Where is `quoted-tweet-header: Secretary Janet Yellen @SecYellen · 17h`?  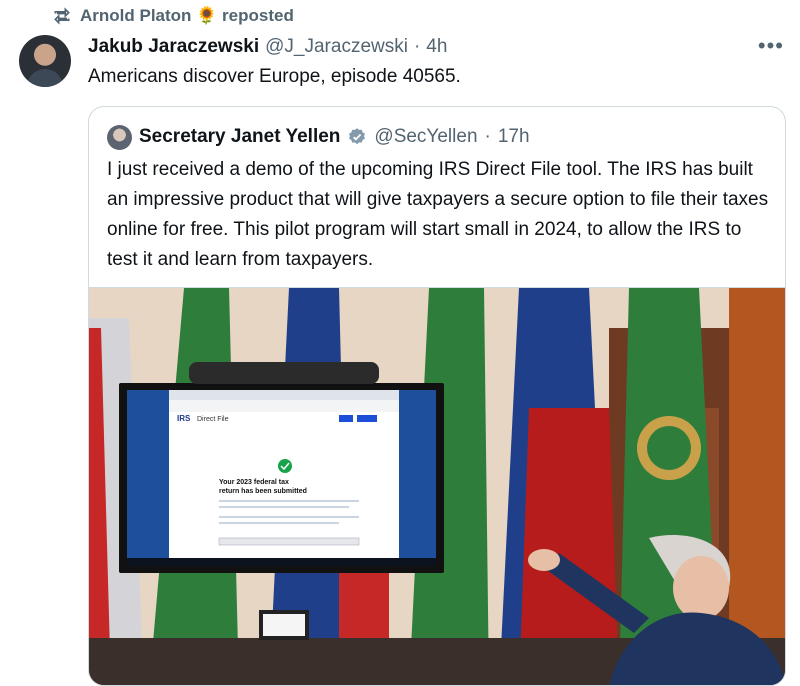
quoted-tweet-header: Secretary Janet Yellen @SecYellen · 17h is located at coordinates (318, 137).